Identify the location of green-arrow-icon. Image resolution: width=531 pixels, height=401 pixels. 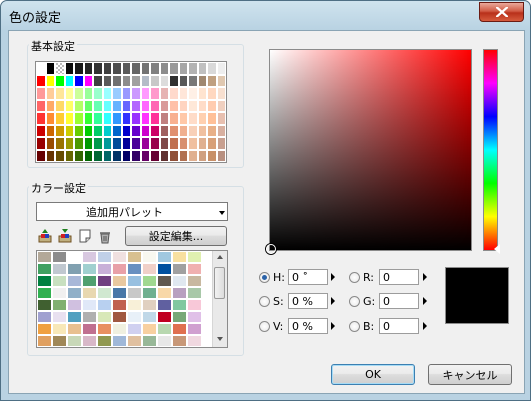
(425, 301).